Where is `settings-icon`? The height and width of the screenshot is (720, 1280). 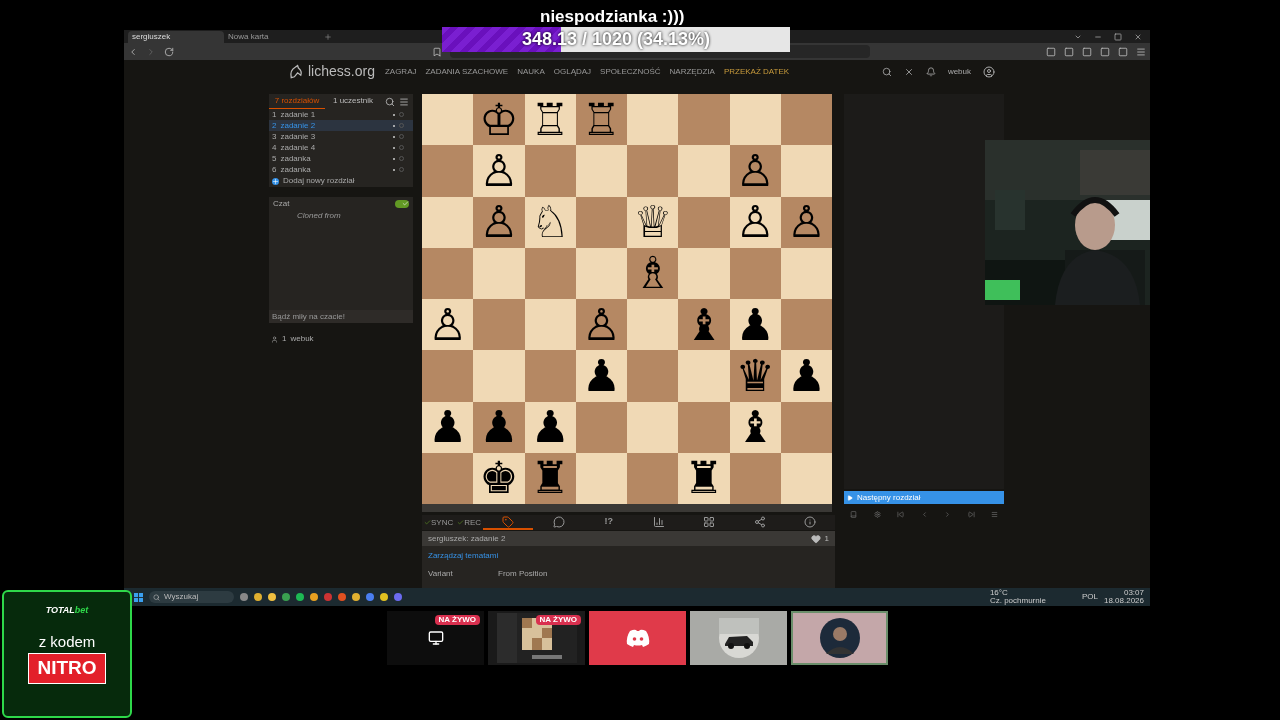 settings-icon is located at coordinates (877, 514).